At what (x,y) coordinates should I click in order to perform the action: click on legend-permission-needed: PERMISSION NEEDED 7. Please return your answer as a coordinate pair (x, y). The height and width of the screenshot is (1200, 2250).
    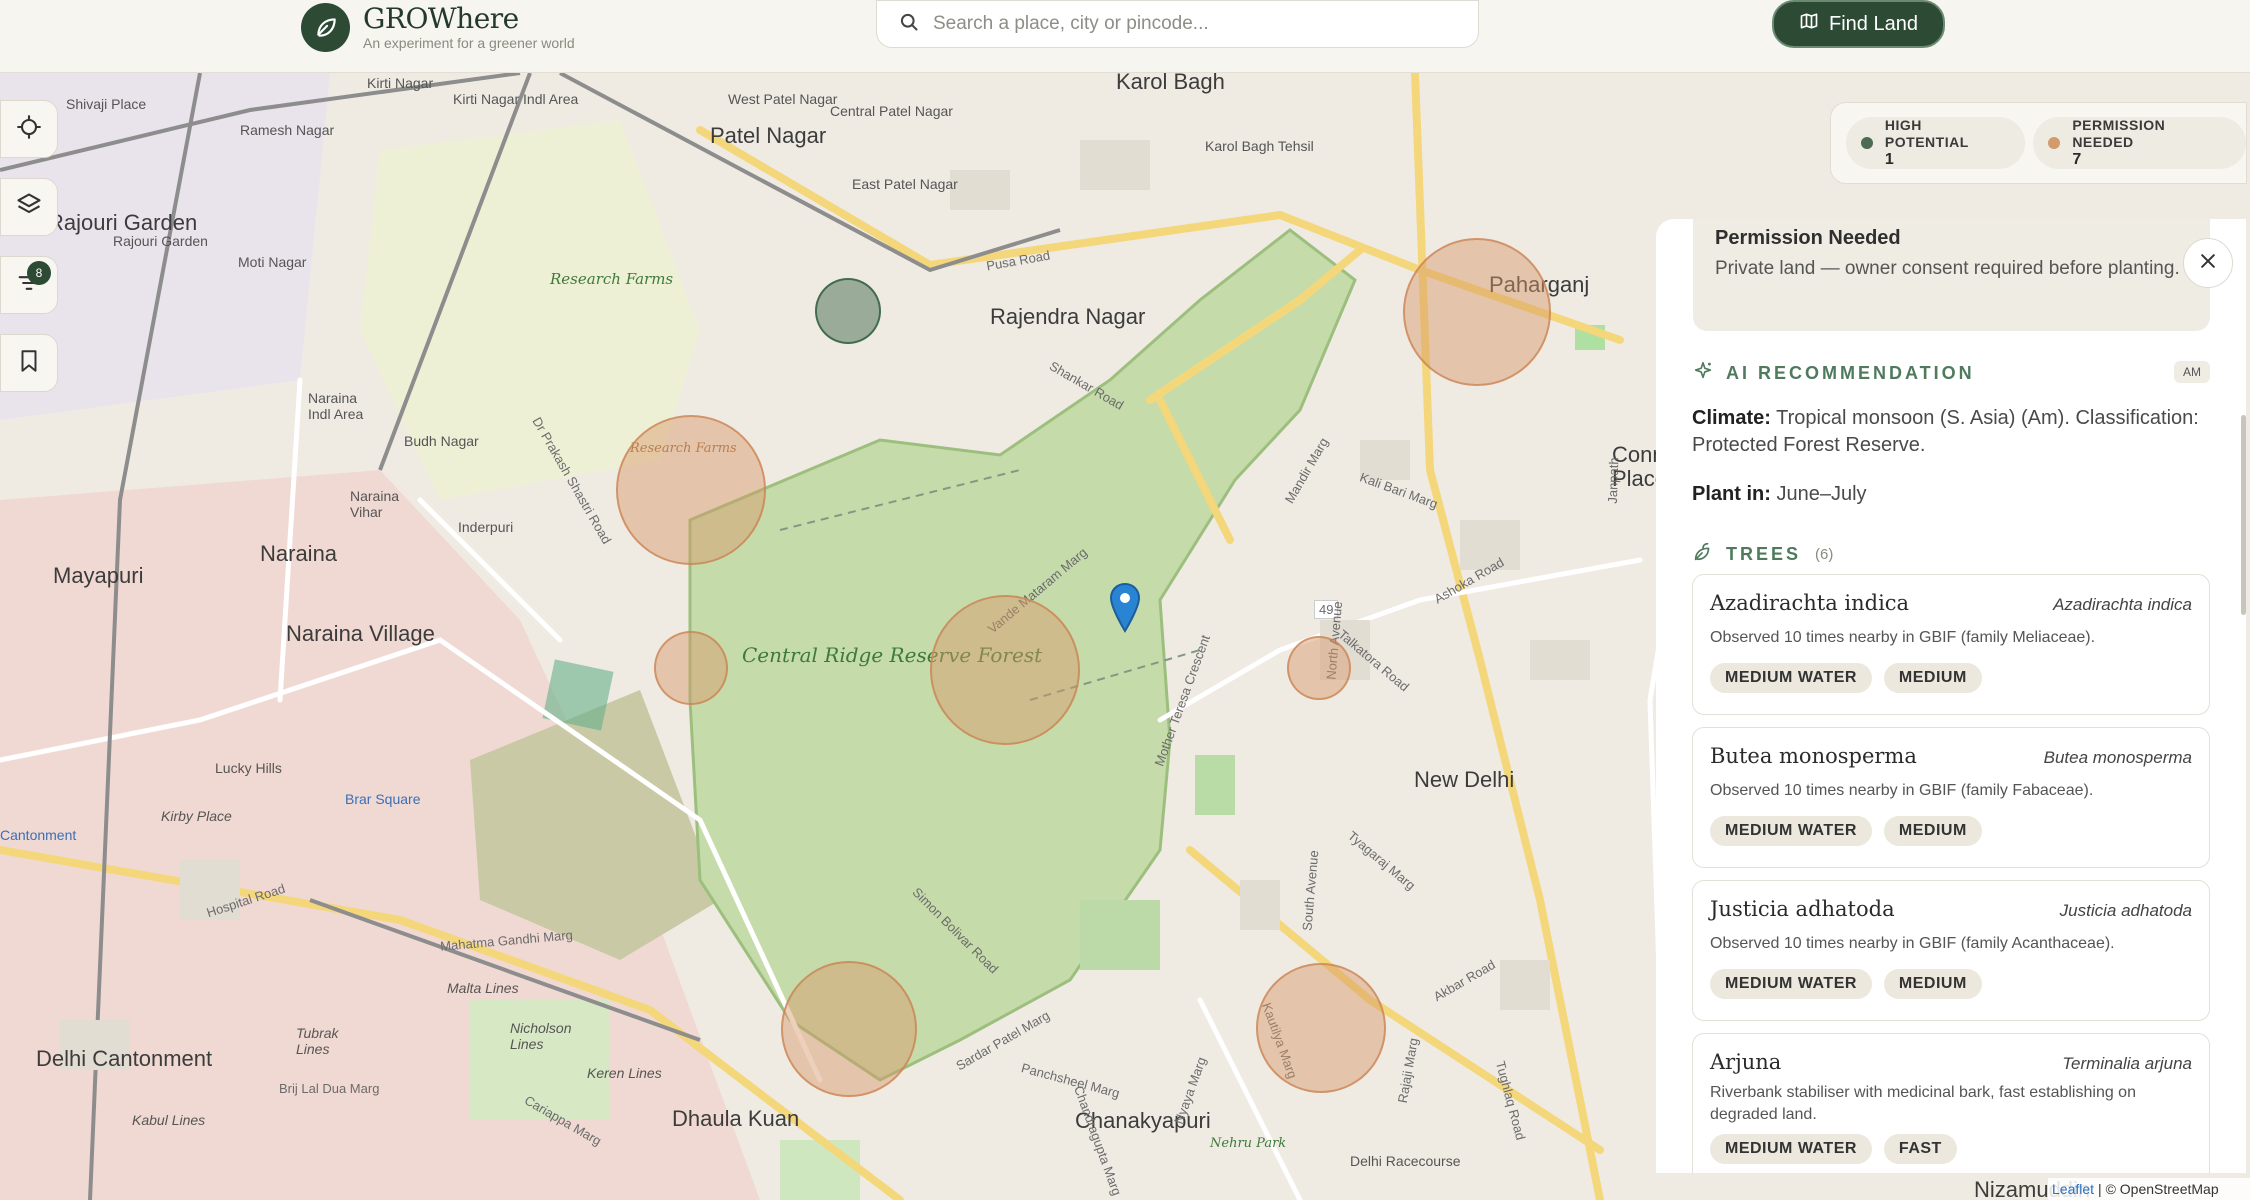
    Looking at the image, I should click on (2139, 143).